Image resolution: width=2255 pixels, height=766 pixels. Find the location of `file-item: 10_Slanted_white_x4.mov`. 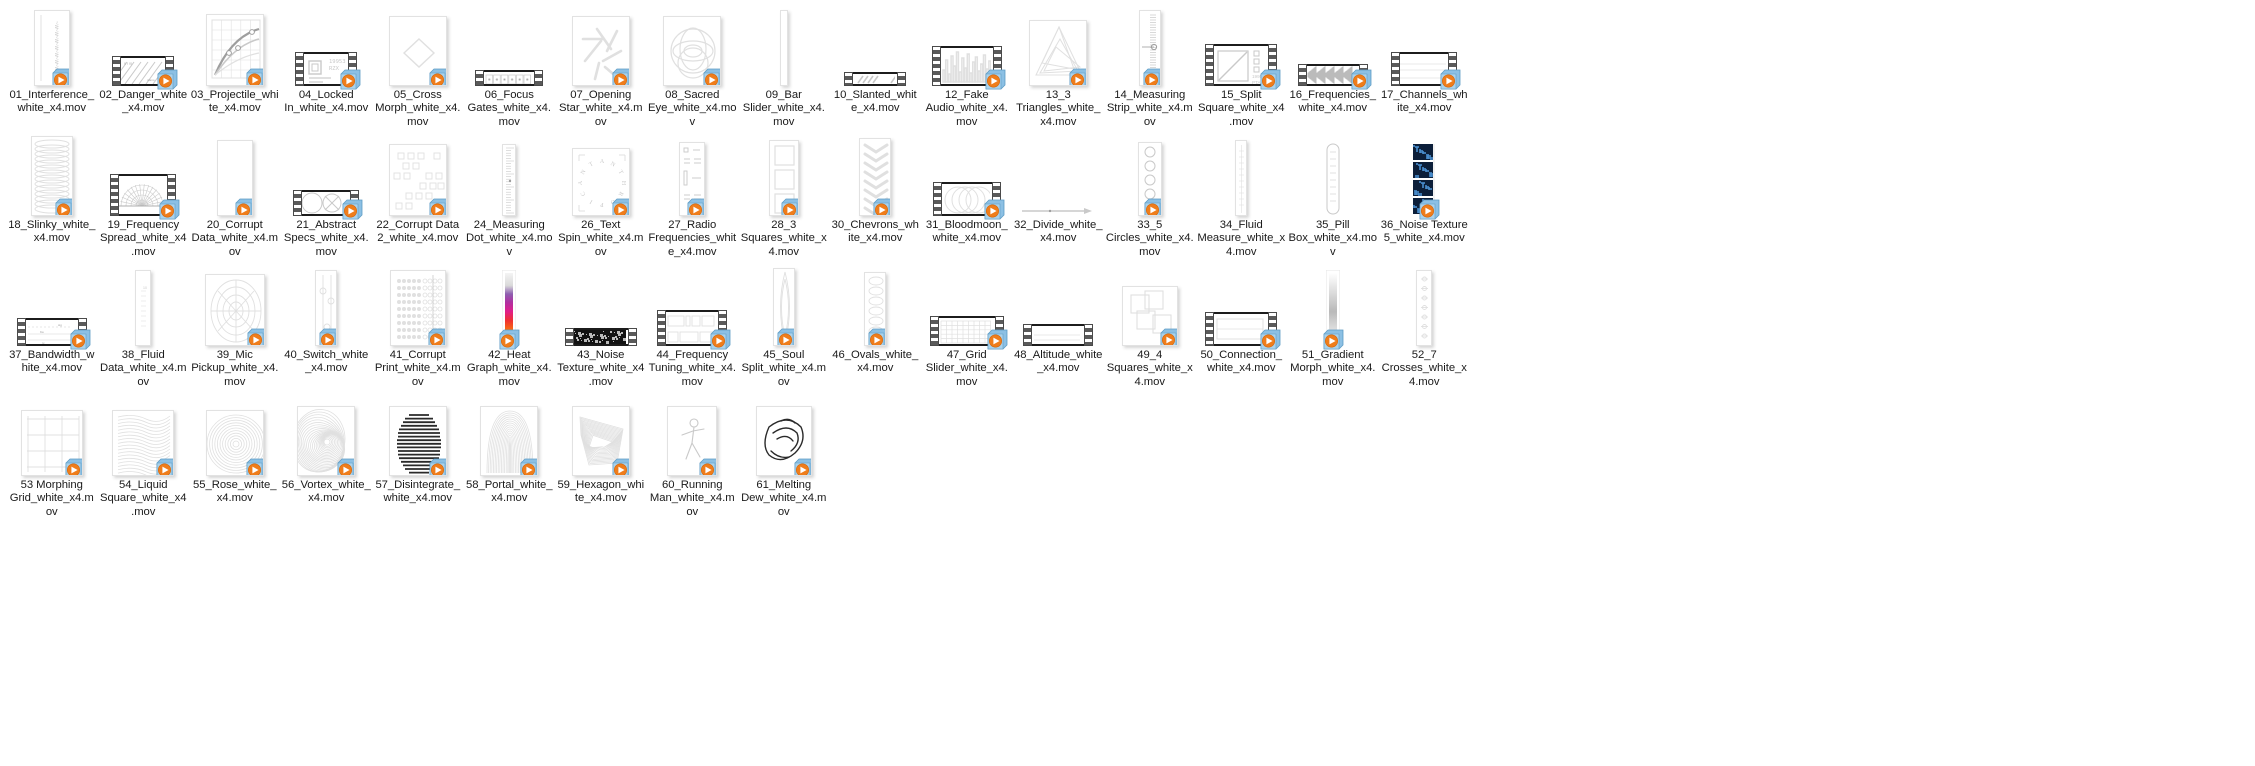

file-item: 10_Slanted_white_x4.mov is located at coordinates (876, 67).